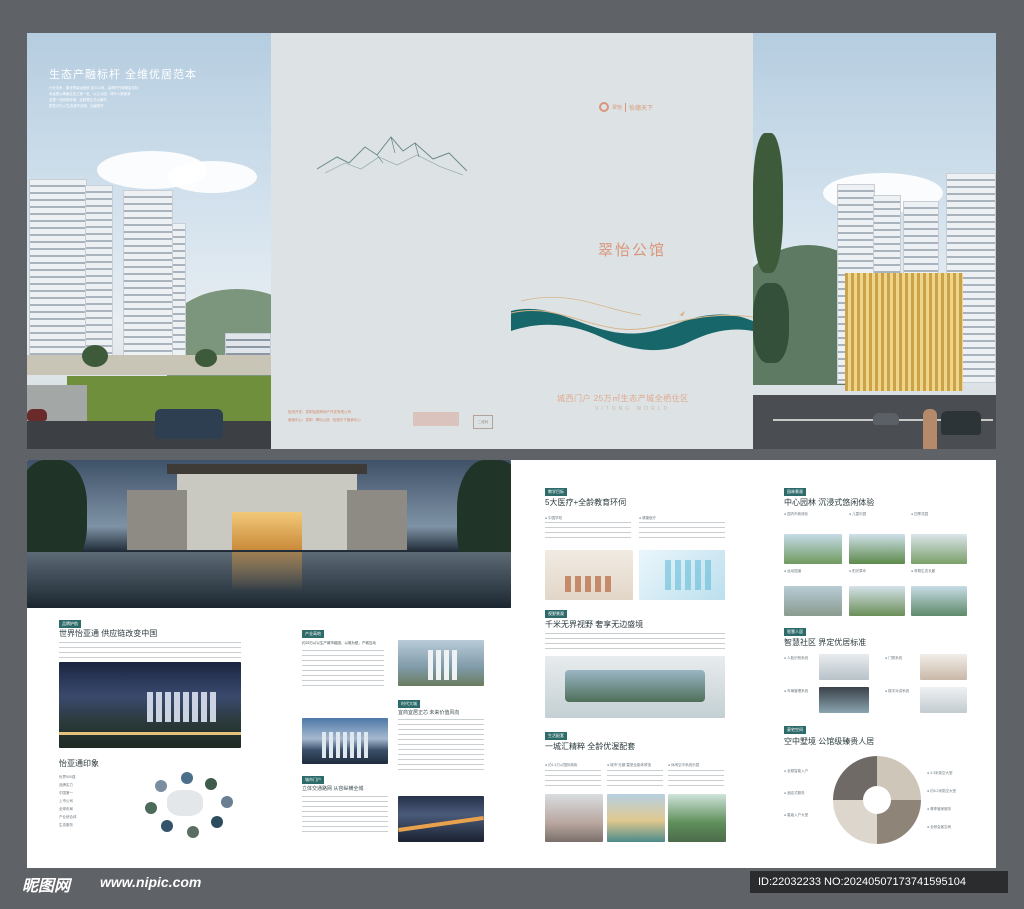 This screenshot has height=909, width=1024. Describe the element at coordinates (589, 575) in the screenshot. I see `classroom-photo` at that location.